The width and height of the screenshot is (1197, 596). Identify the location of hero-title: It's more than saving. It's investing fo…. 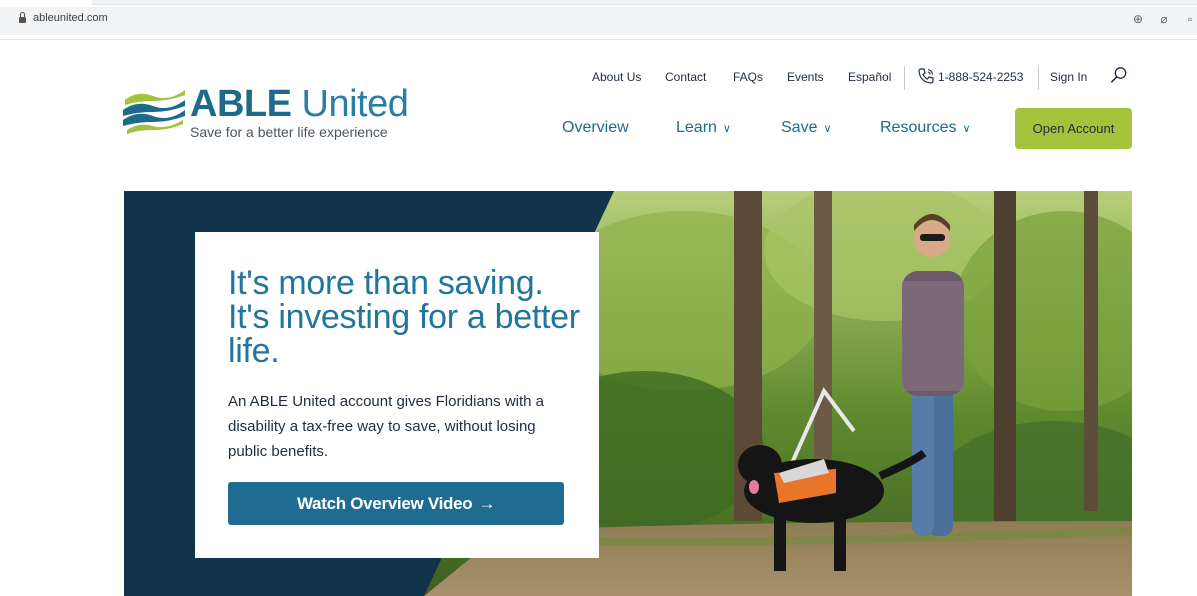
(404, 317).